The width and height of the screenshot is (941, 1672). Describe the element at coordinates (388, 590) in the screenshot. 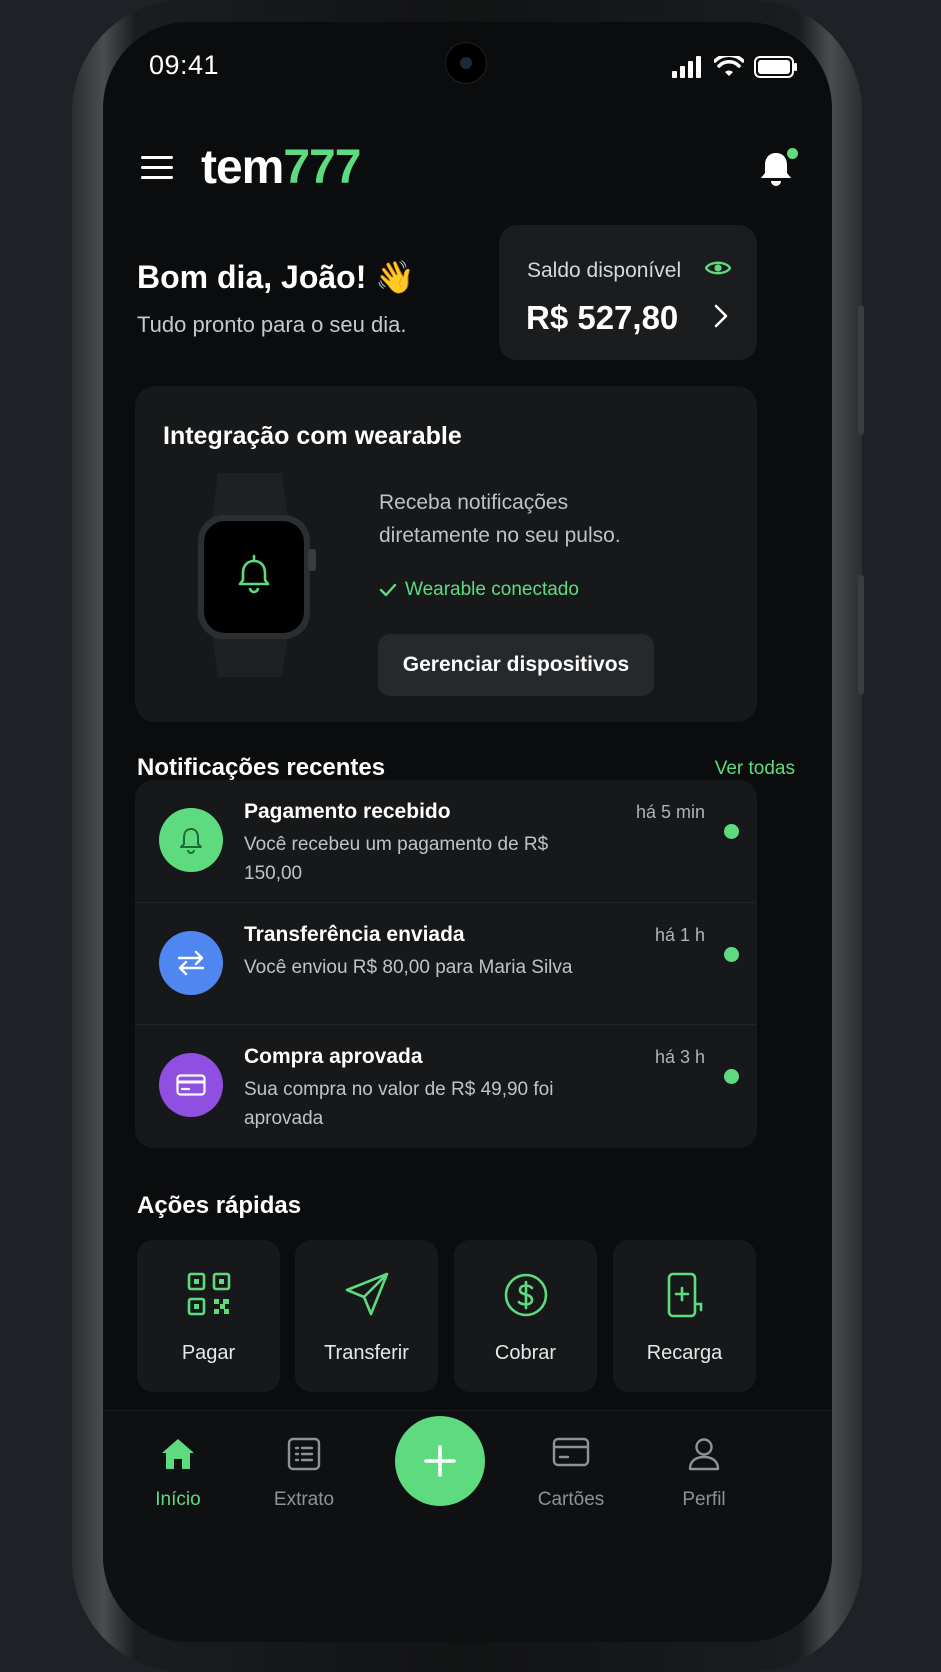

I see `check-icon` at that location.